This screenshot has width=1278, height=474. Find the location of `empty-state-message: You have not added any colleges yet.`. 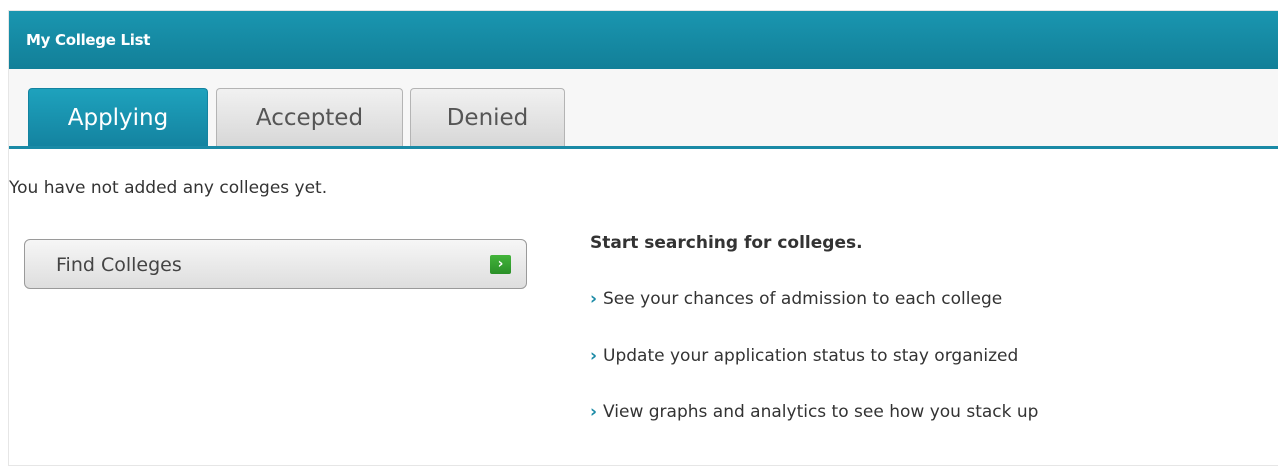

empty-state-message: You have not added any colleges yet. is located at coordinates (168, 188).